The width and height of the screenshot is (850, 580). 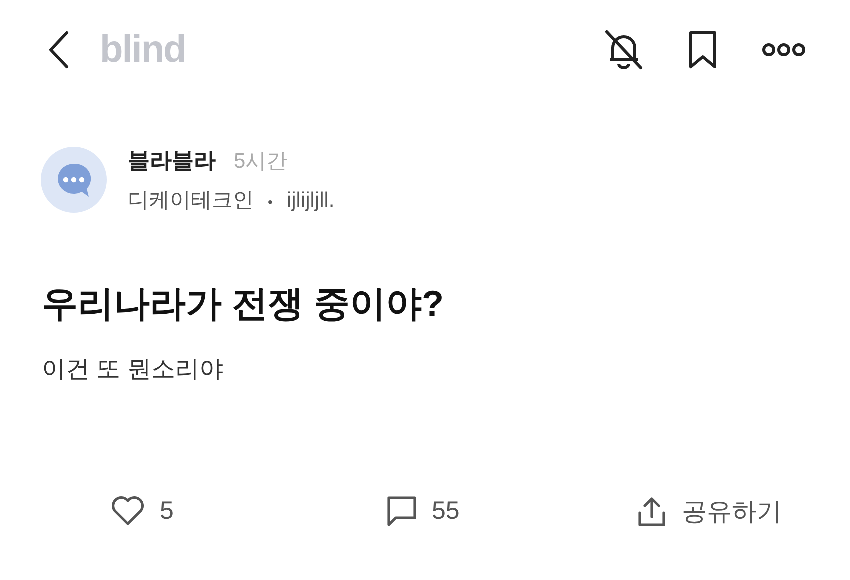 I want to click on post-time: 5시간, so click(x=261, y=162).